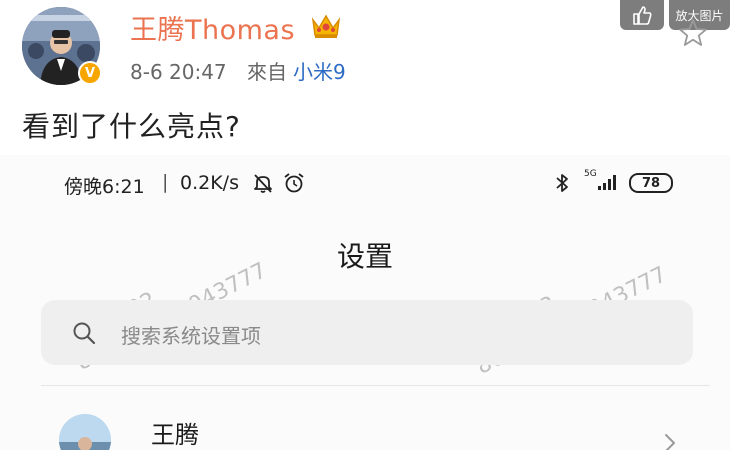 The width and height of the screenshot is (730, 450). Describe the element at coordinates (375, 385) in the screenshot. I see `section-divider` at that location.